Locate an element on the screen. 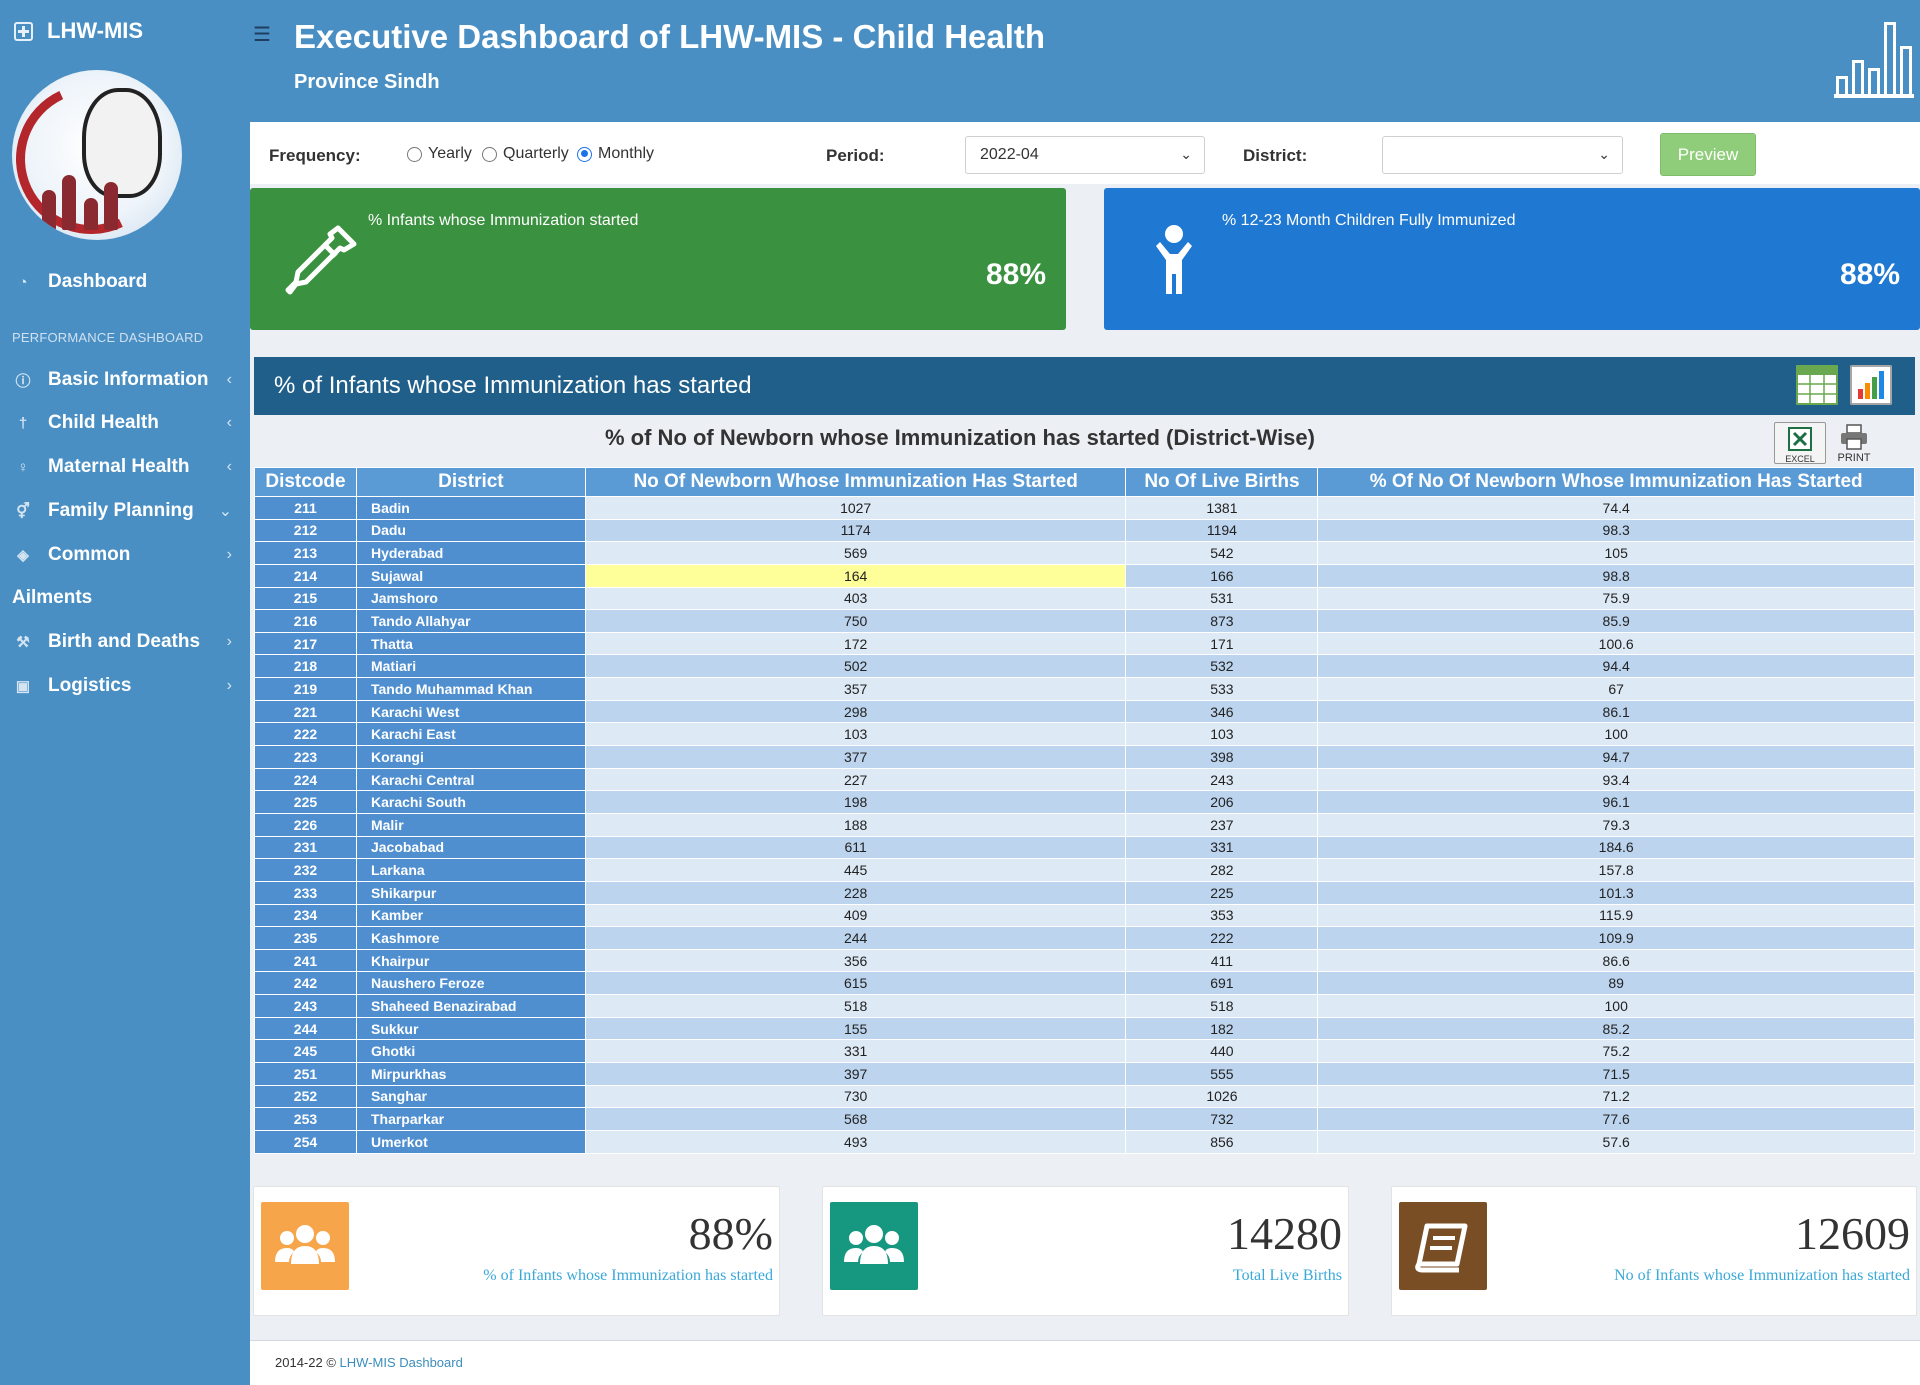  info-icon: ⓘ is located at coordinates (23, 381).